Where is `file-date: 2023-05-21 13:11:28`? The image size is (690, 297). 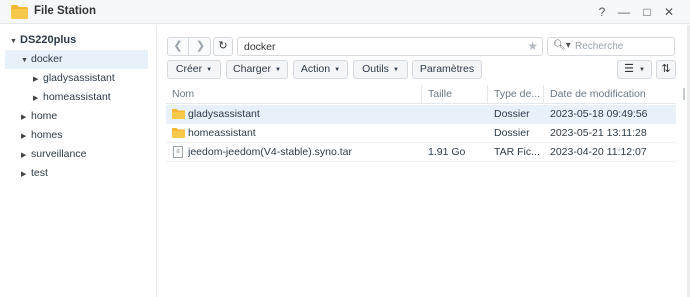
file-date: 2023-05-21 13:11:28 is located at coordinates (598, 133).